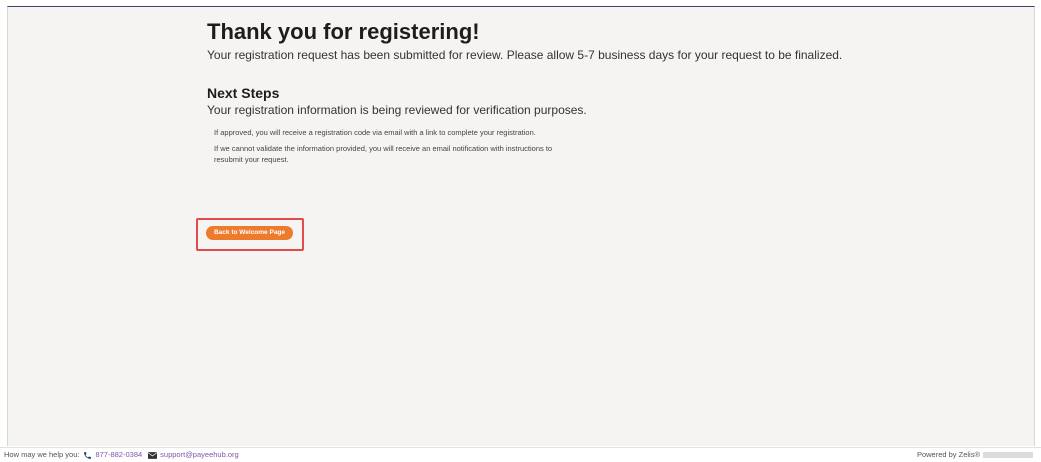 This screenshot has width=1041, height=462. Describe the element at coordinates (343, 31) in the screenshot. I see `page-title: Thank you for registering!` at that location.